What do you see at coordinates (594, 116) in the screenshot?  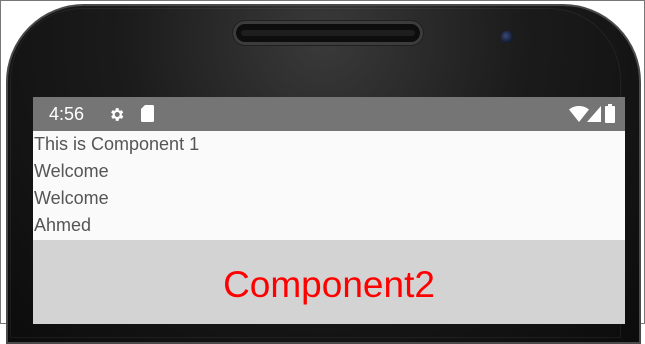 I see `cell-signal-icon` at bounding box center [594, 116].